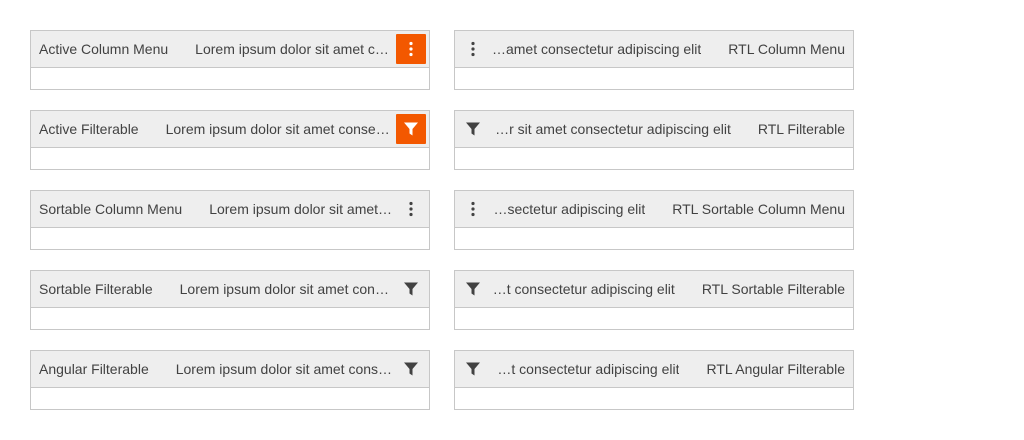  What do you see at coordinates (111, 209) in the screenshot?
I see `column-header-label: Sortable Column Menu` at bounding box center [111, 209].